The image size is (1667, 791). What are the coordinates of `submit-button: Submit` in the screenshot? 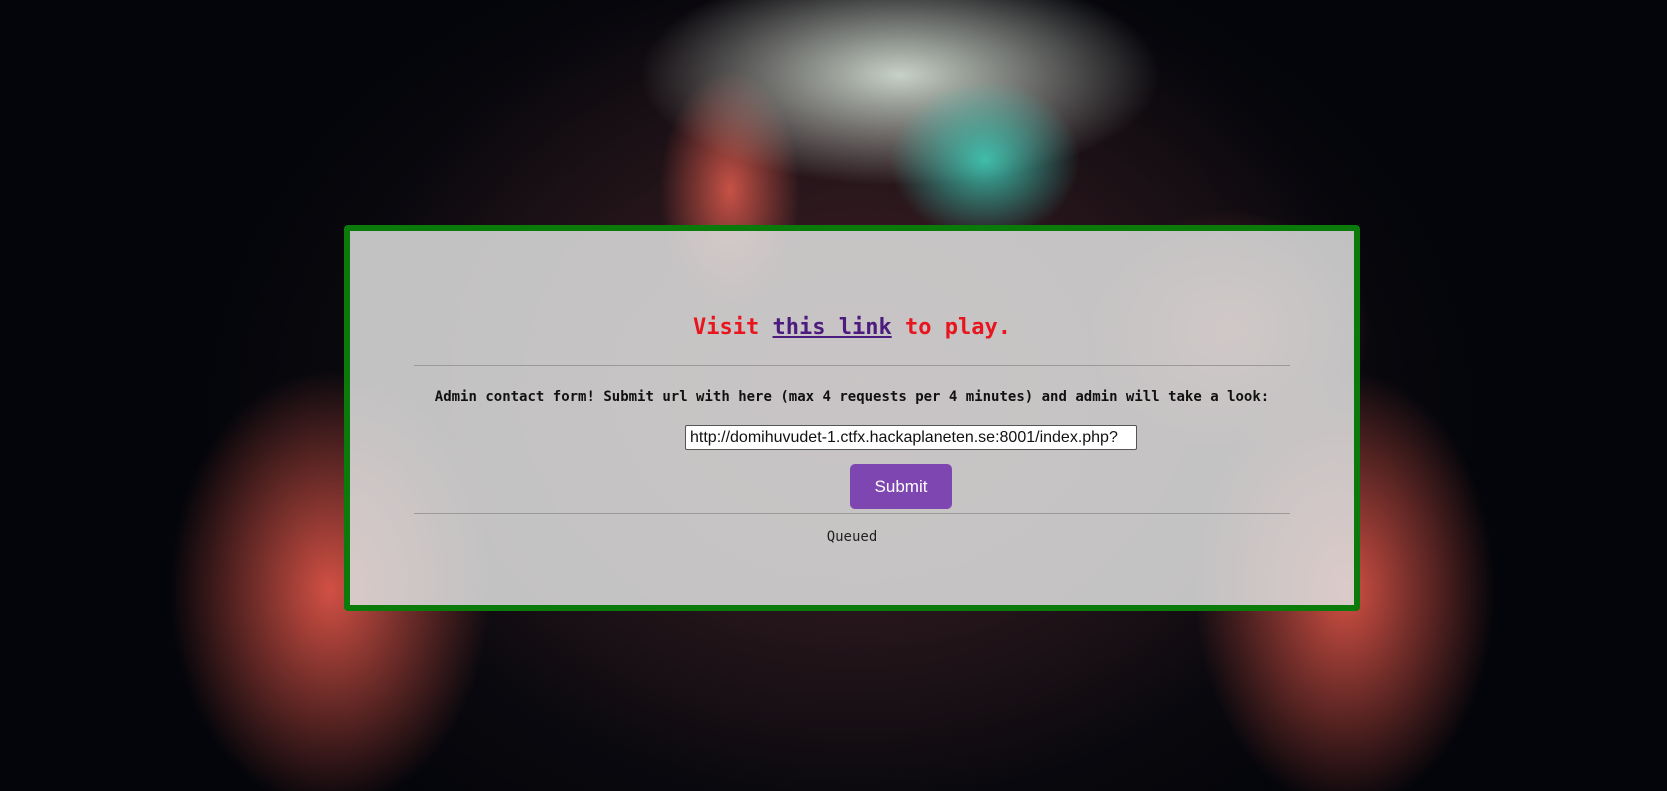 It's located at (901, 486).